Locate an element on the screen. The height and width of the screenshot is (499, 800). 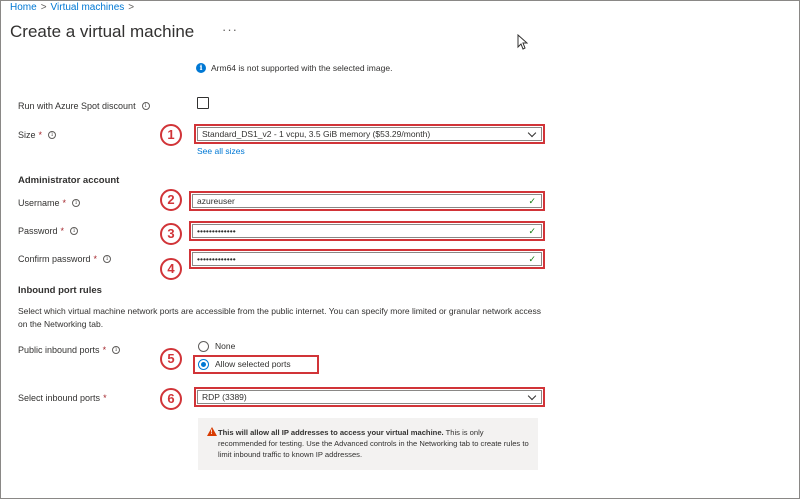
size-label: Size * i is located at coordinates (37, 135).